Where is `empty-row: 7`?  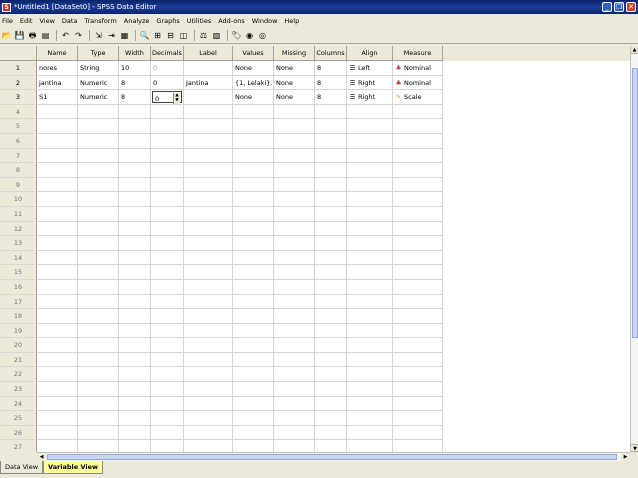 empty-row: 7 is located at coordinates (315, 156).